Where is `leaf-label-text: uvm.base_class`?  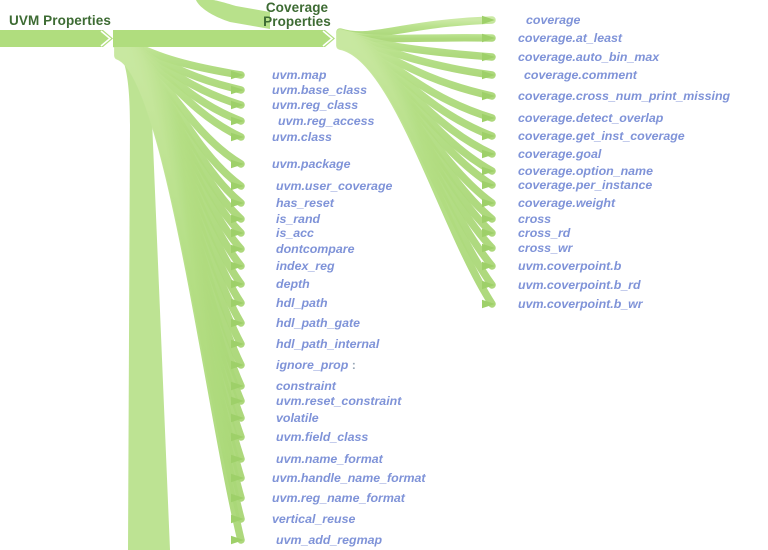 leaf-label-text: uvm.base_class is located at coordinates (320, 90).